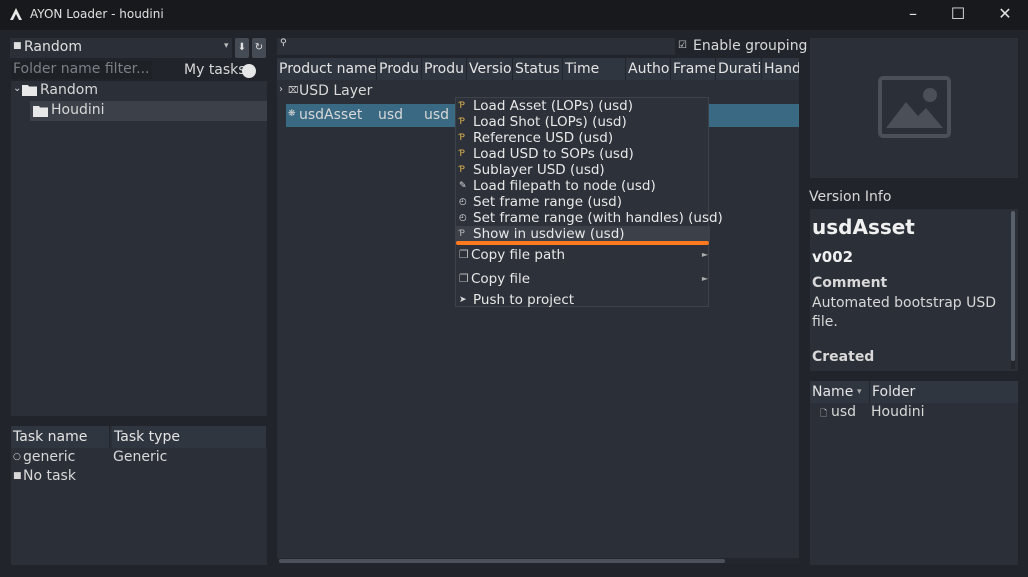 Image resolution: width=1028 pixels, height=577 pixels. What do you see at coordinates (476, 46) in the screenshot?
I see `product-search-input: ⚲` at bounding box center [476, 46].